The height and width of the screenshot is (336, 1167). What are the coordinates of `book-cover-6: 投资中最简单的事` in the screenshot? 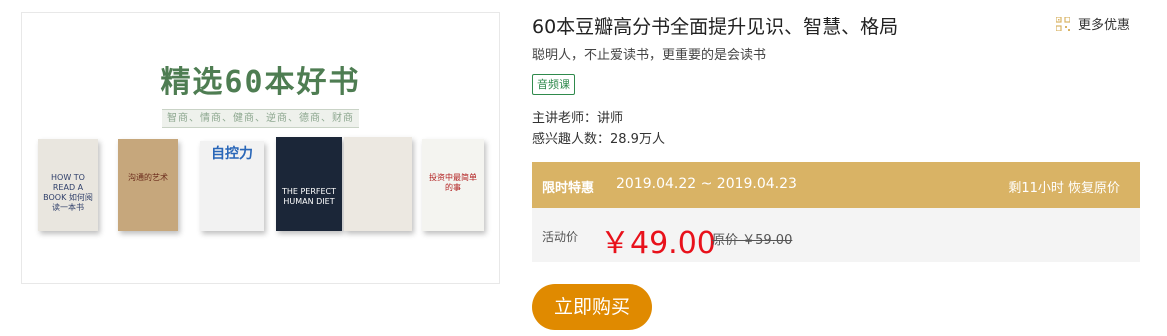 It's located at (453, 185).